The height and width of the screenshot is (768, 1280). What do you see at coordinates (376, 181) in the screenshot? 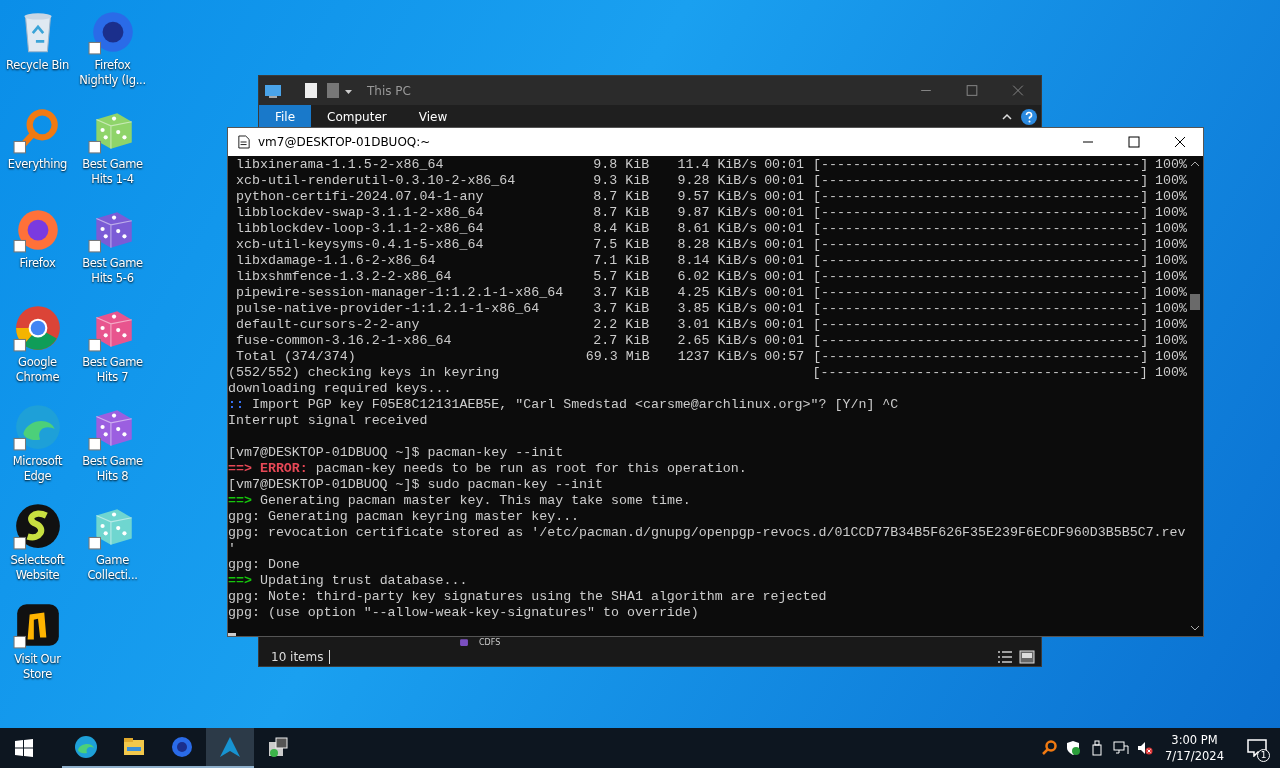
I see `package-name: xcb-util-renderutil-0.3.10-2-x86_64` at bounding box center [376, 181].